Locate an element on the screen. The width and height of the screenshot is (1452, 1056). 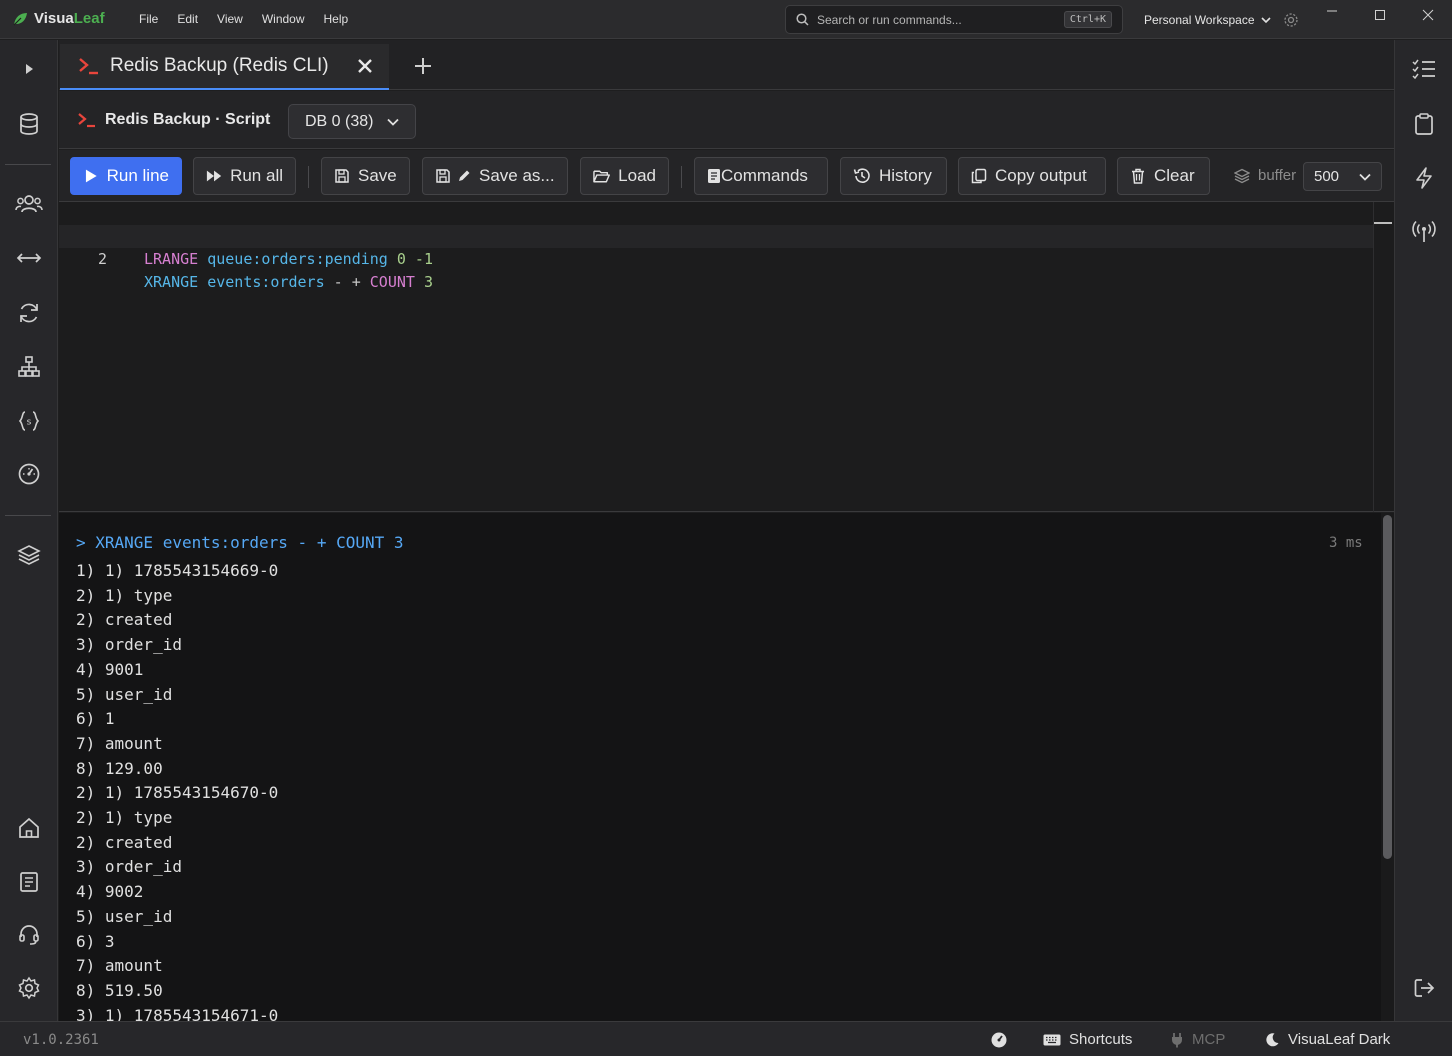
copy-output-button: Copy output is located at coordinates (1032, 176).